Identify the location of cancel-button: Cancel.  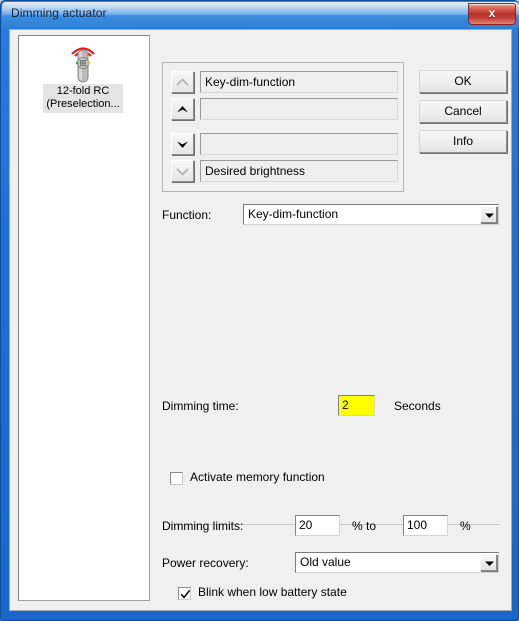
(463, 111).